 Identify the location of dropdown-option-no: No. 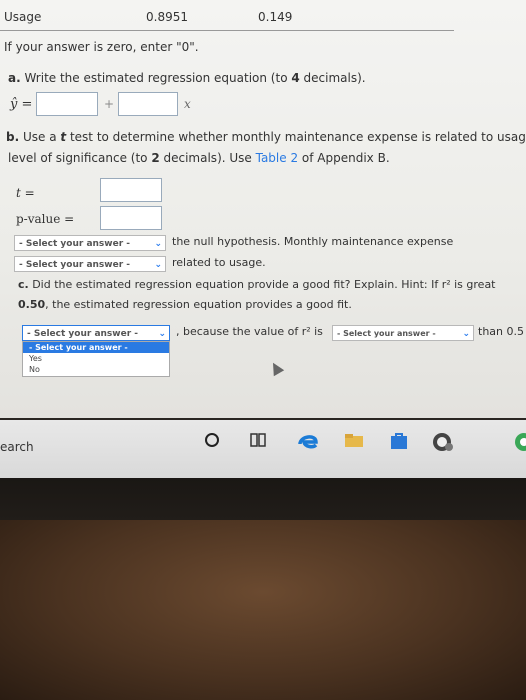
(96, 369).